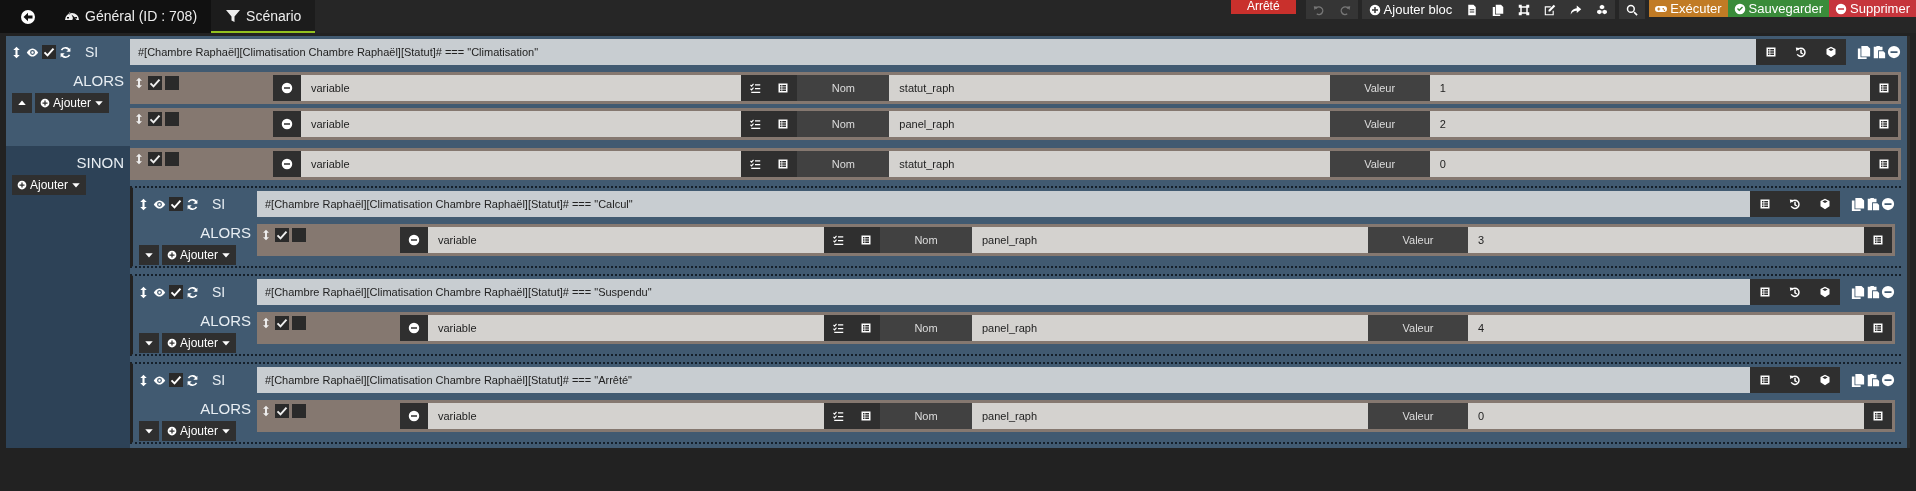 The image size is (1916, 491). Describe the element at coordinates (1649, 164) in the screenshot. I see `value-field: 0` at that location.